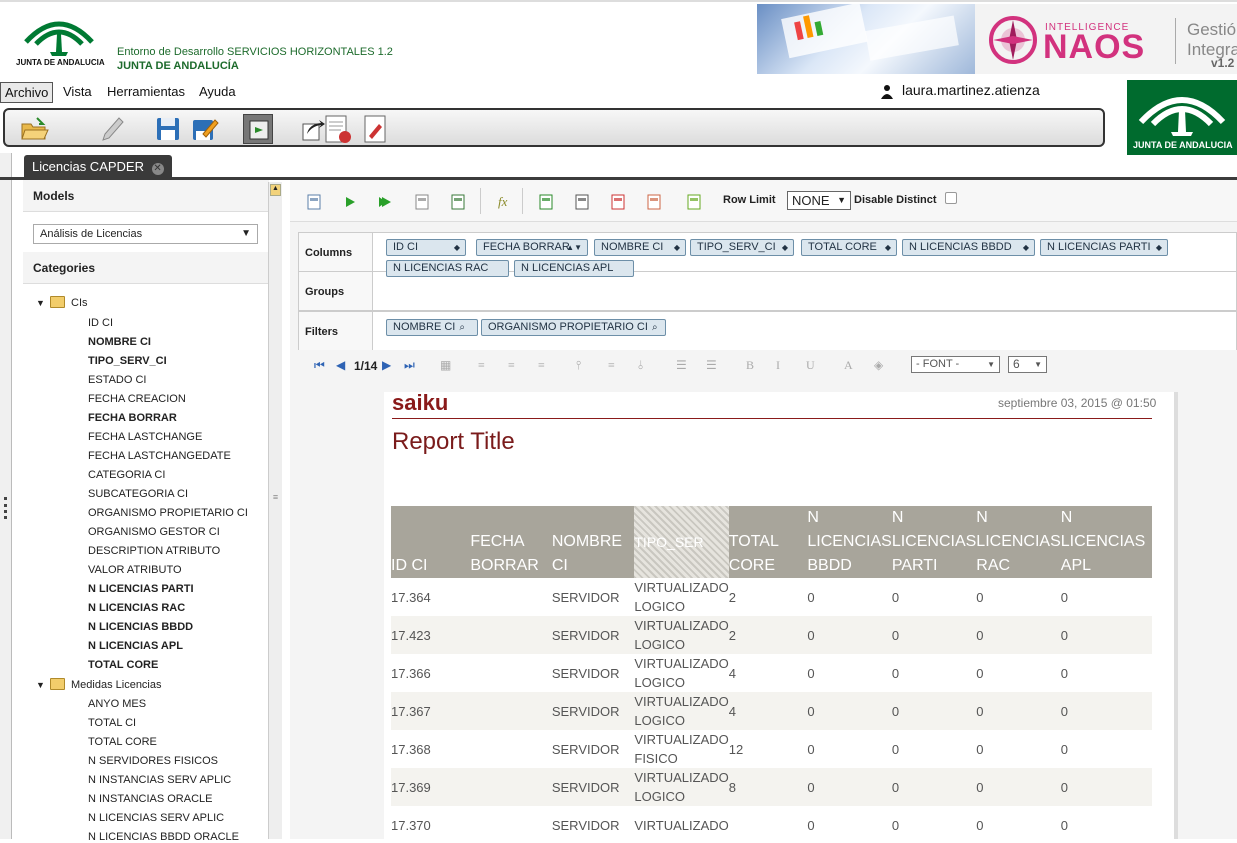  What do you see at coordinates (156, 818) in the screenshot?
I see `tree-item-n-licencias-serv-aplic: N LICENCIAS SERV APLIC` at bounding box center [156, 818].